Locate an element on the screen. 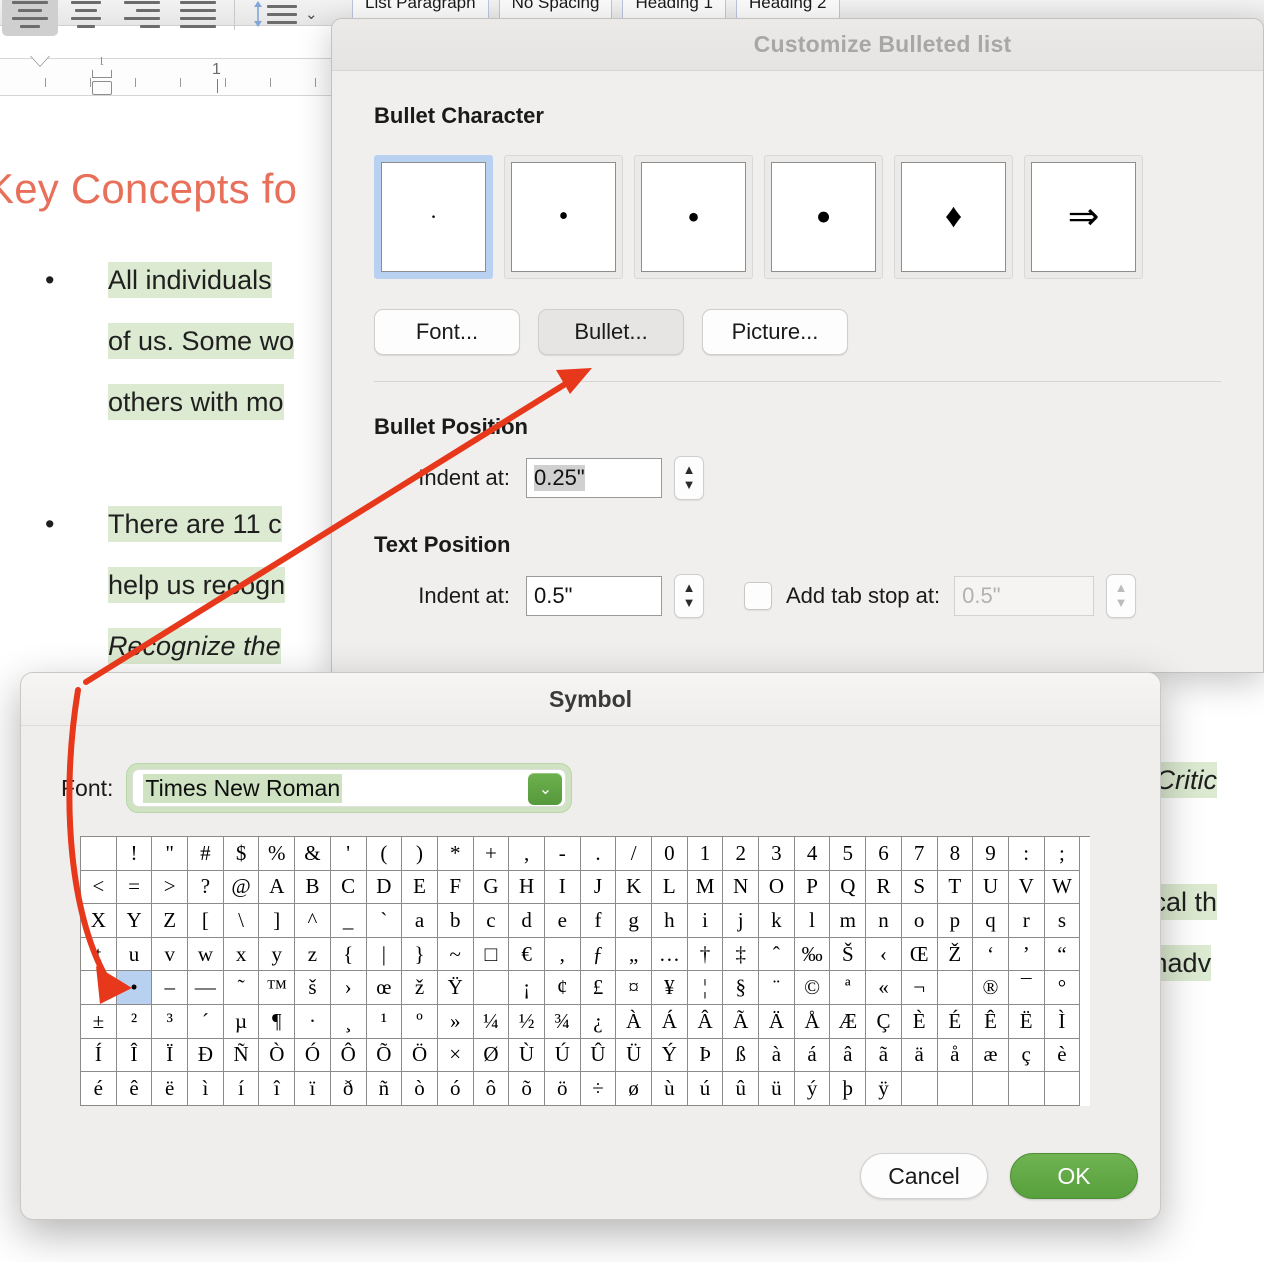  symbol-cell: ¬ is located at coordinates (919, 988).